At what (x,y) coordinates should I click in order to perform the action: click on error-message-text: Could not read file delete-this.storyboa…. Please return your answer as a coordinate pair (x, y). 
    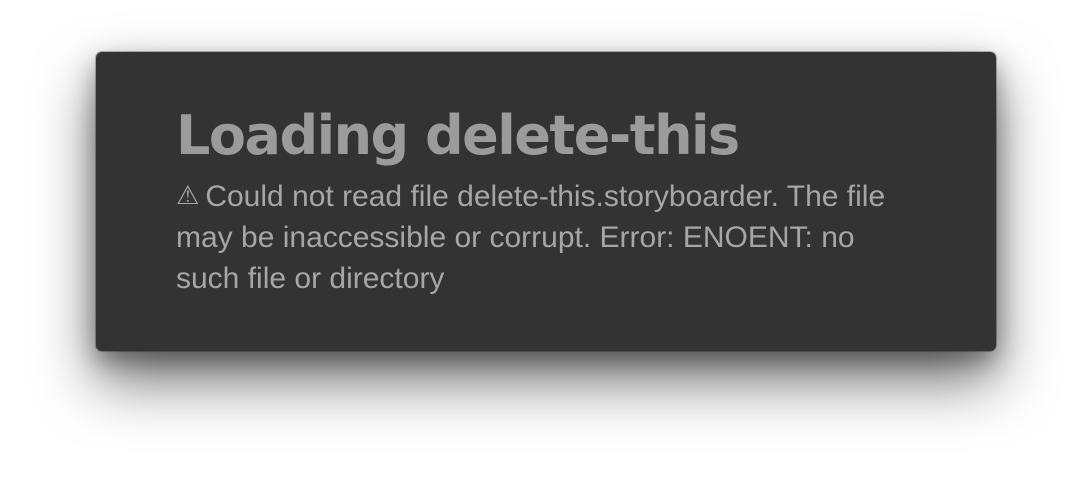
    Looking at the image, I should click on (531, 237).